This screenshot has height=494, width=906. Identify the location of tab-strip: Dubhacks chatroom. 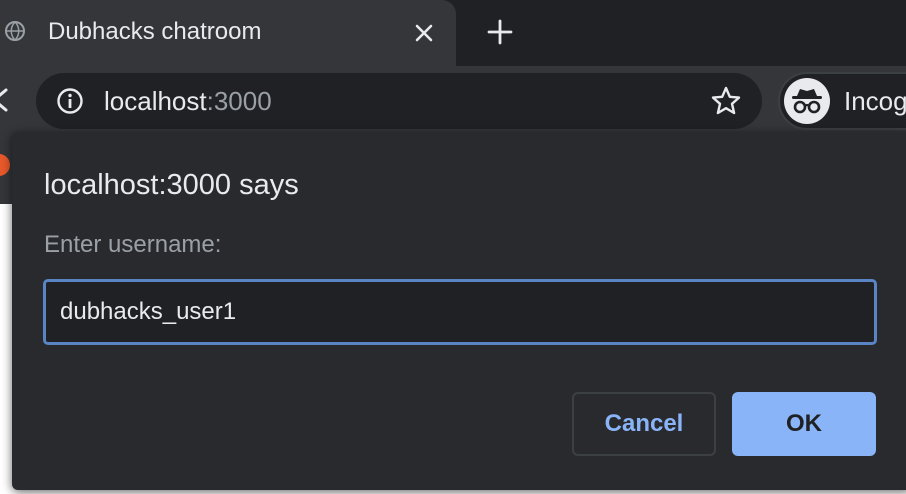
(453, 33).